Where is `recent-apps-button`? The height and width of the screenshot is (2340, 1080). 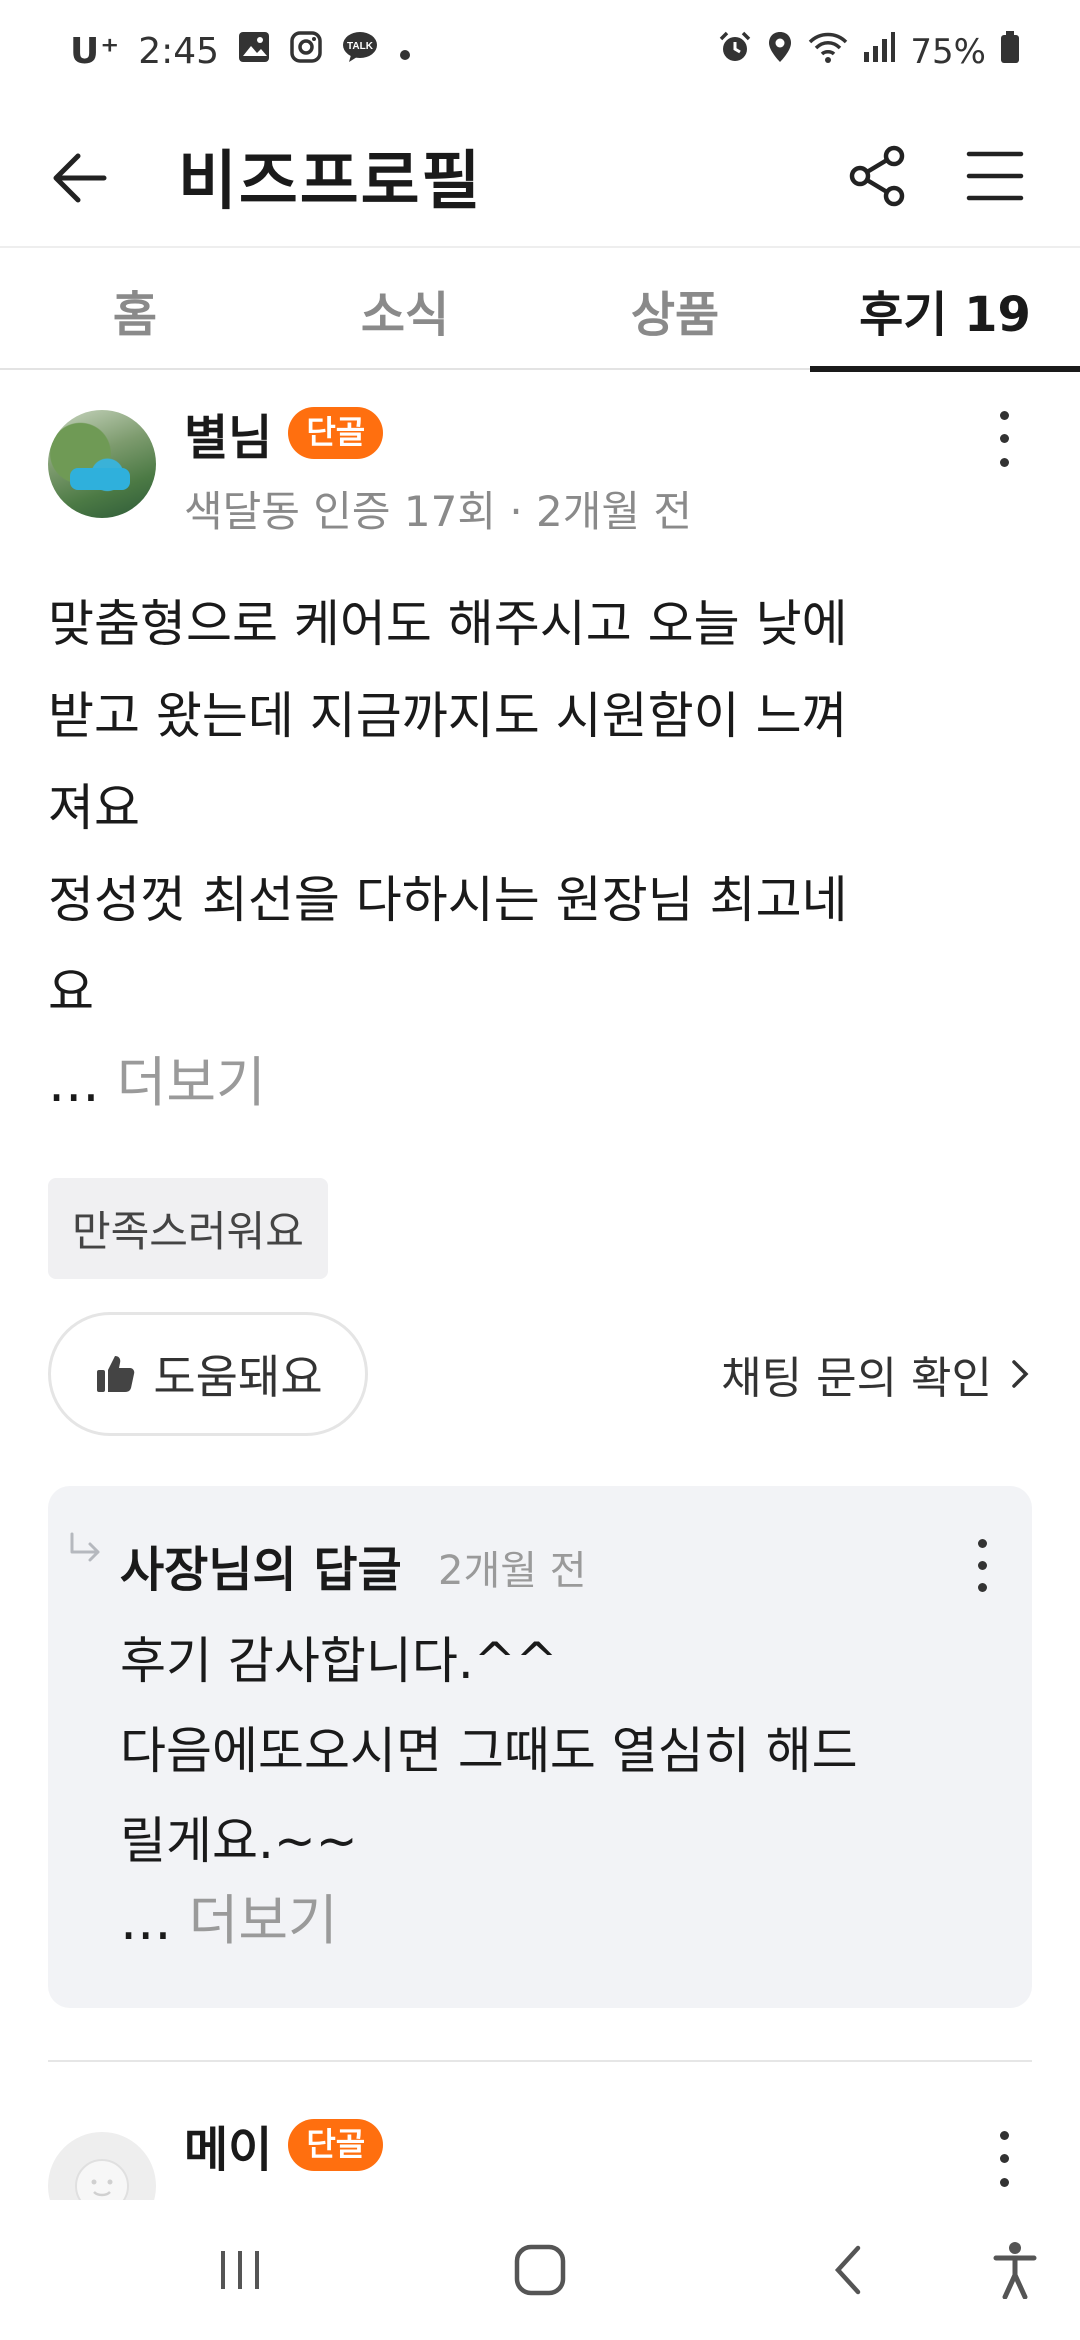
recent-apps-button is located at coordinates (240, 2270).